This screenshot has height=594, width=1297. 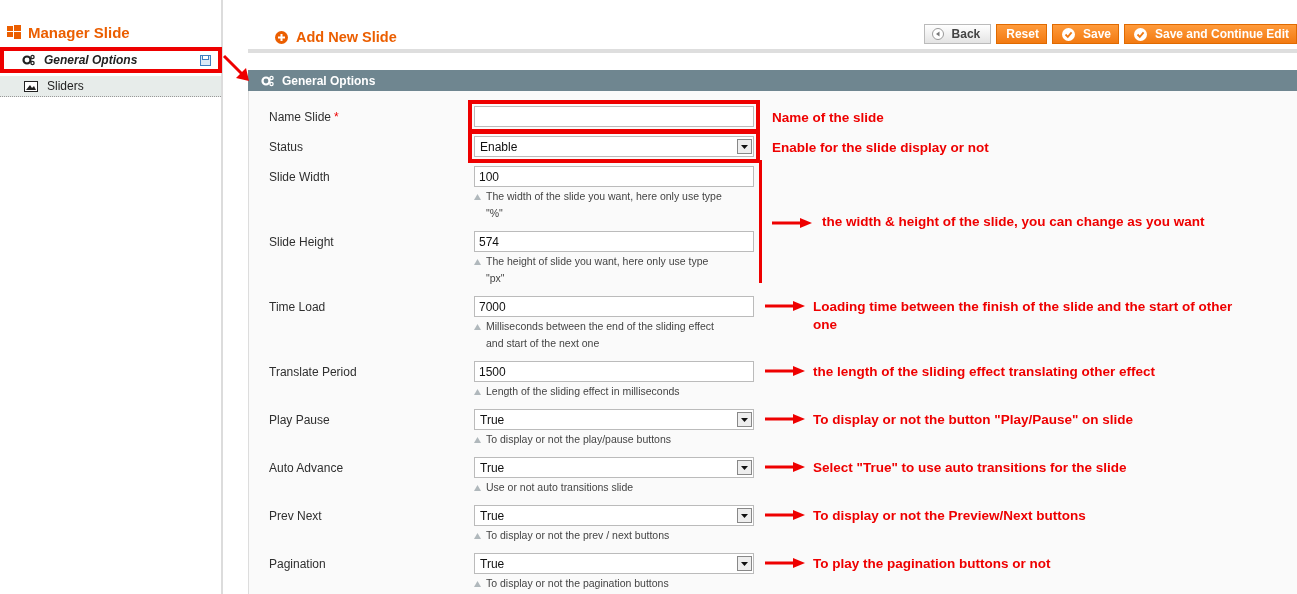 I want to click on annotation-text: the length of the sliding effect translating other effect, so click(x=984, y=372).